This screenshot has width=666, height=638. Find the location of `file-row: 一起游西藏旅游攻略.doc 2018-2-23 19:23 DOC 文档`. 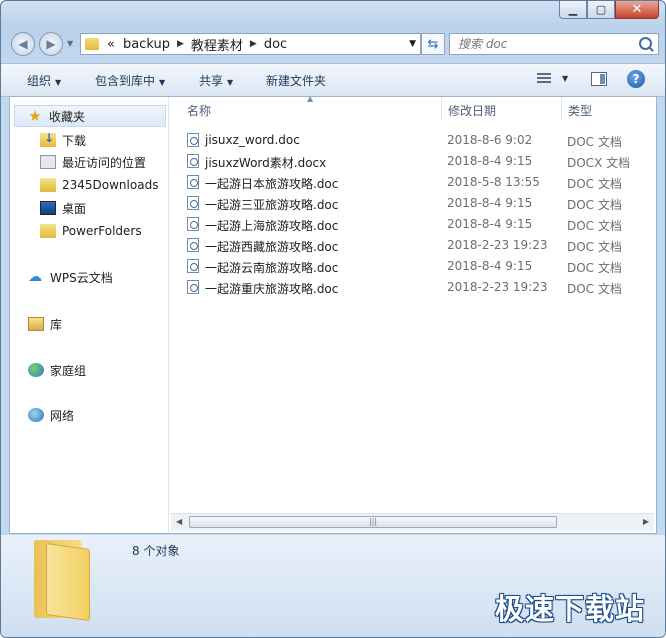

file-row: 一起游西藏旅游攻略.doc 2018-2-23 19:23 DOC 文档 is located at coordinates (420, 245).